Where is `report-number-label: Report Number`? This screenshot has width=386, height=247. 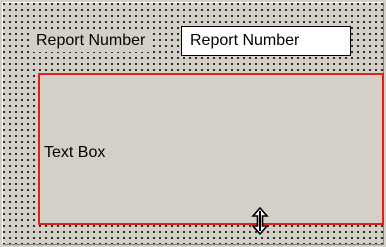
report-number-label: Report Number is located at coordinates (91, 41).